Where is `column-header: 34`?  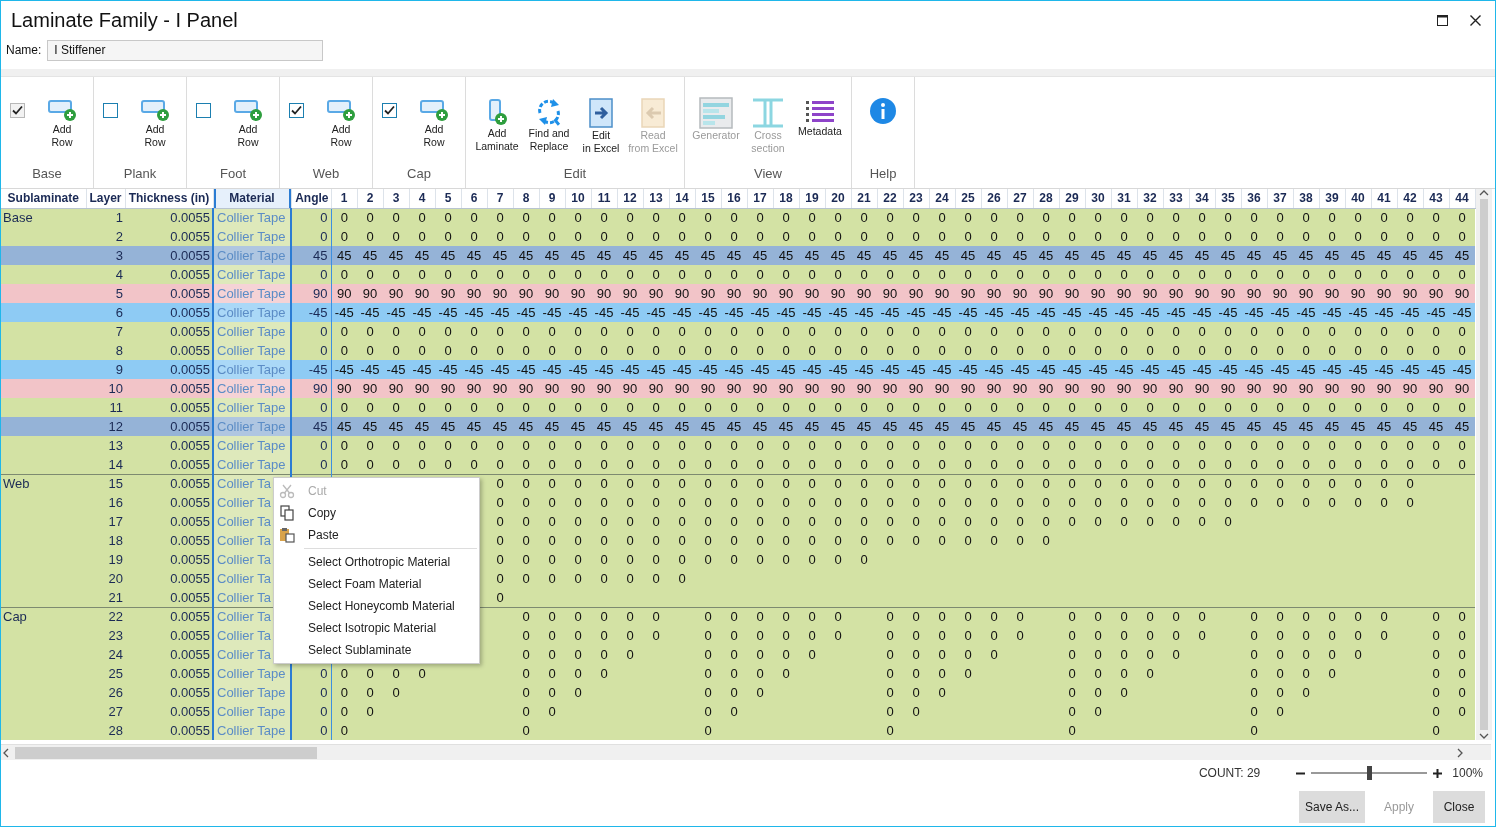 column-header: 34 is located at coordinates (1202, 198).